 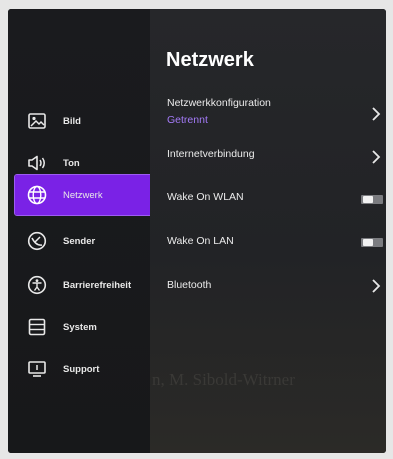 I want to click on sidebar-item-label: System, so click(x=80, y=327).